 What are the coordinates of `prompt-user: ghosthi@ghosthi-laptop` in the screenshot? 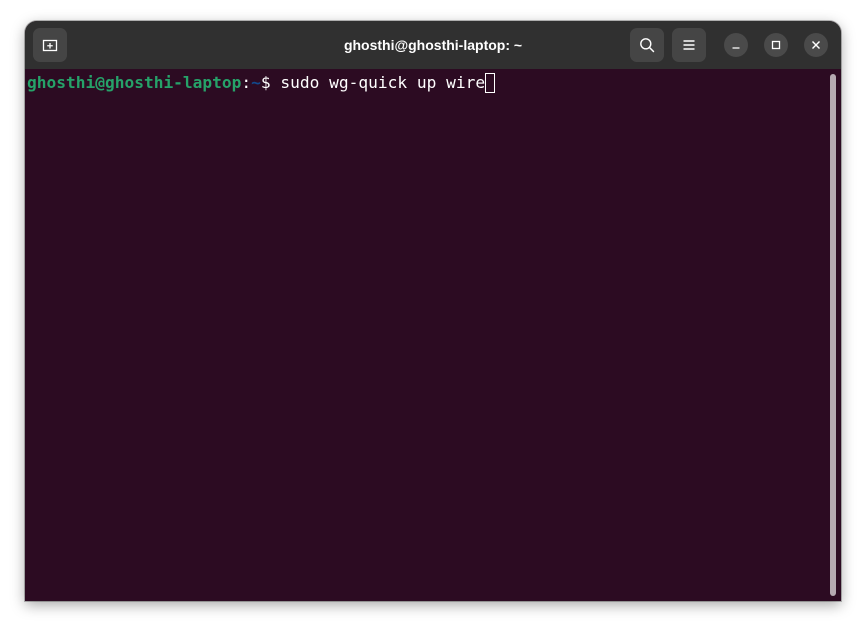 It's located at (134, 82).